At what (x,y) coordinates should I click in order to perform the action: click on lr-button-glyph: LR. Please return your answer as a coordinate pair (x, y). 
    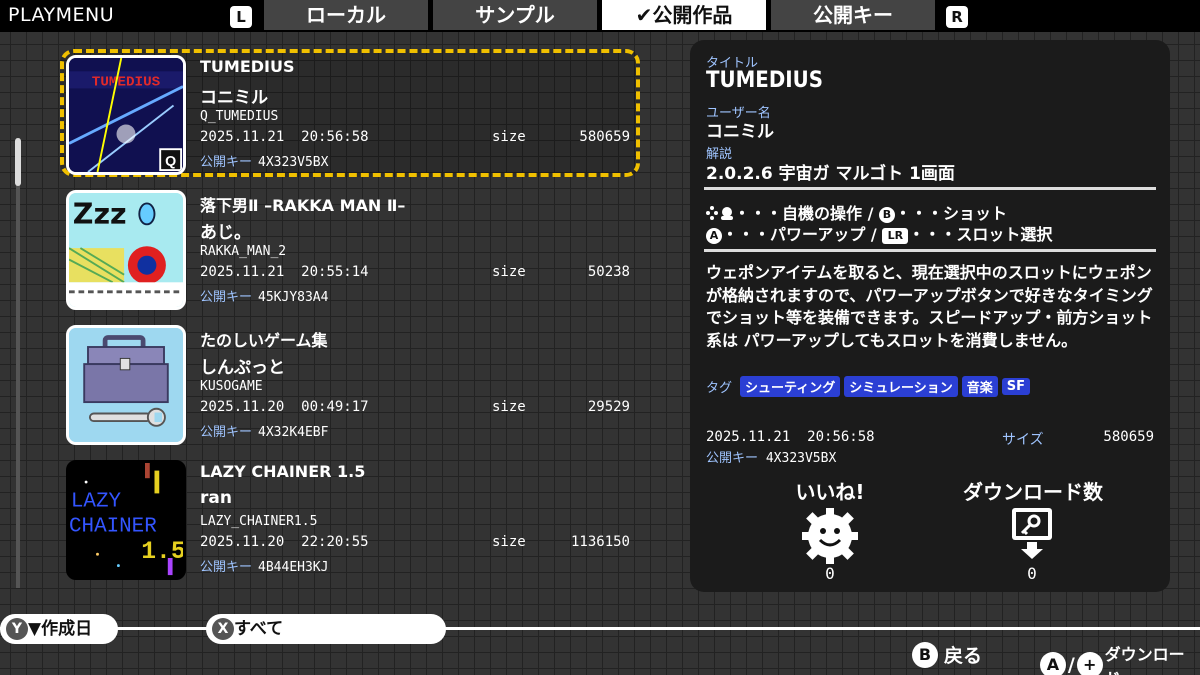
    Looking at the image, I should click on (895, 236).